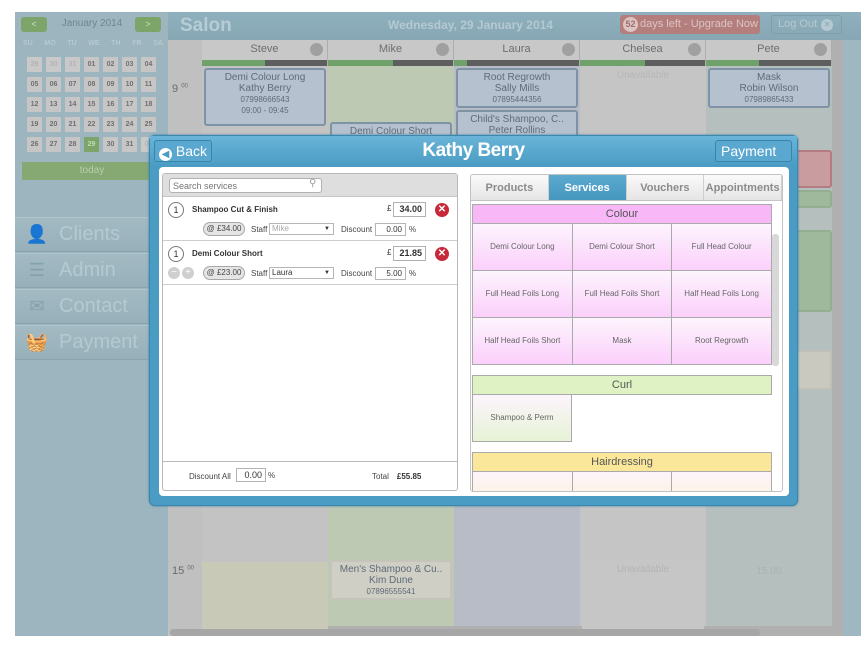 Image resolution: width=861 pixels, height=648 pixels. Describe the element at coordinates (643, 50) in the screenshot. I see `staff-header-chelsea: Chelsea` at that location.